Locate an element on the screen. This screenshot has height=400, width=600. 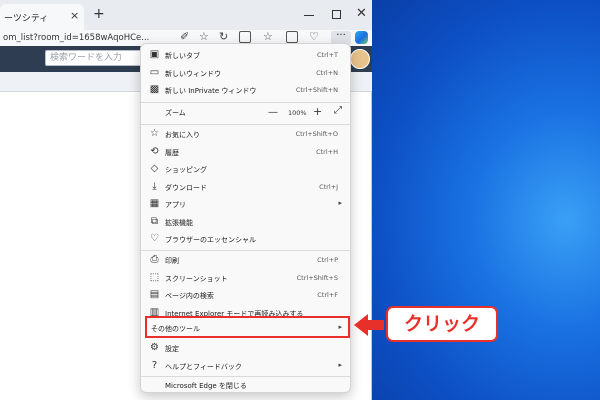
menu-item-favorites: ☆ お気に入り Ctrl+Shift+O is located at coordinates (245, 135).